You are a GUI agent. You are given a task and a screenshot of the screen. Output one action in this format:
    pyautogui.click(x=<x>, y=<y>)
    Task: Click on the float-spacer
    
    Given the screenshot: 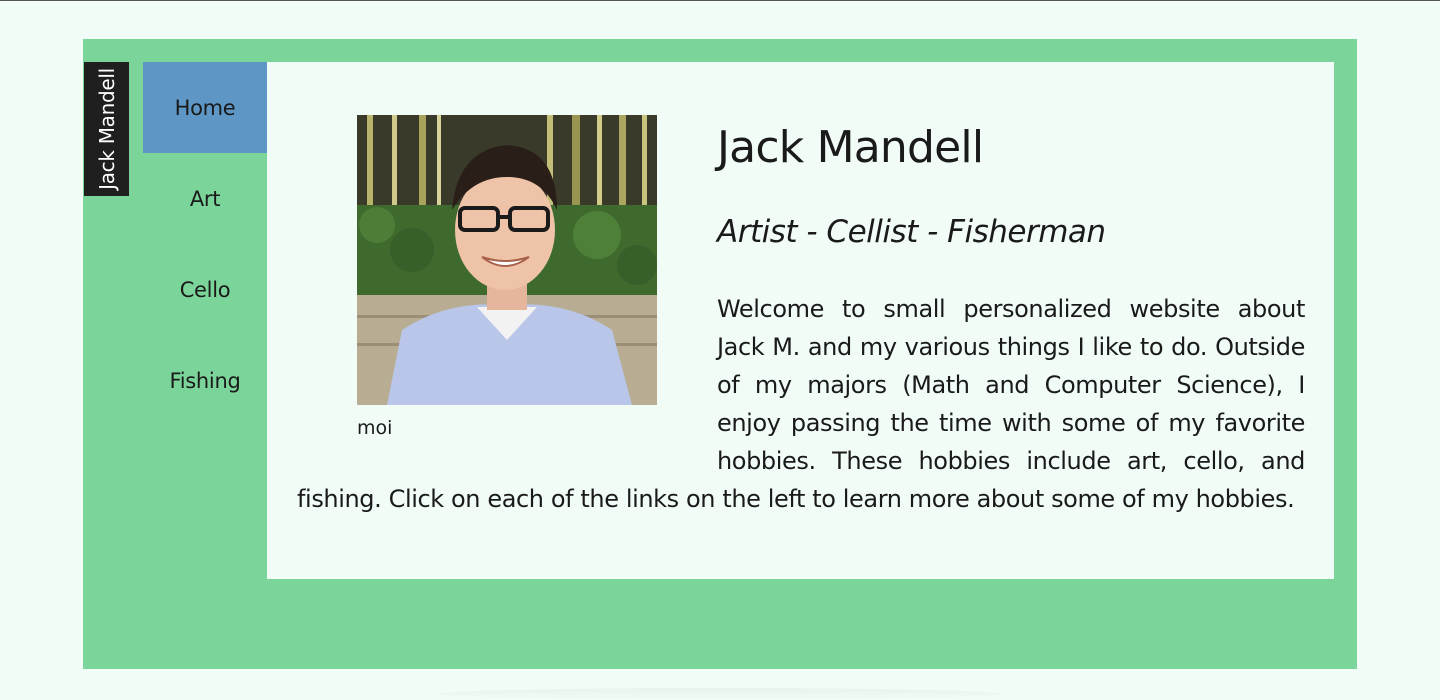 What is the action you would take?
    pyautogui.click(x=507, y=385)
    